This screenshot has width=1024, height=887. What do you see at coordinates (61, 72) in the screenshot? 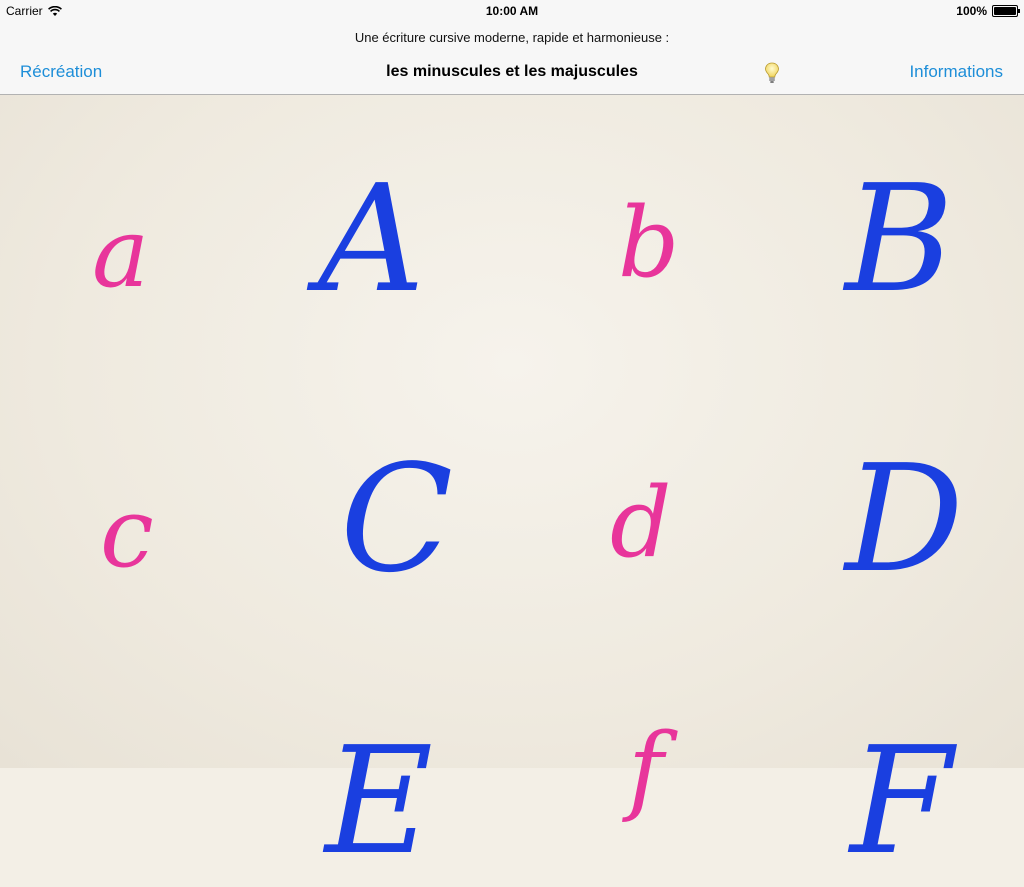
I see `recreation-button: Récréation` at bounding box center [61, 72].